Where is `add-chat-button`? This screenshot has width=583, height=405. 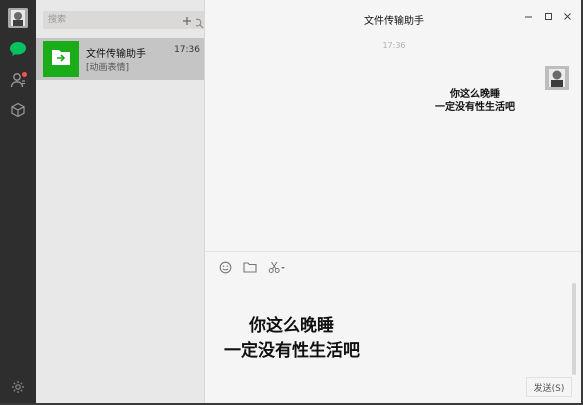 add-chat-button is located at coordinates (187, 20).